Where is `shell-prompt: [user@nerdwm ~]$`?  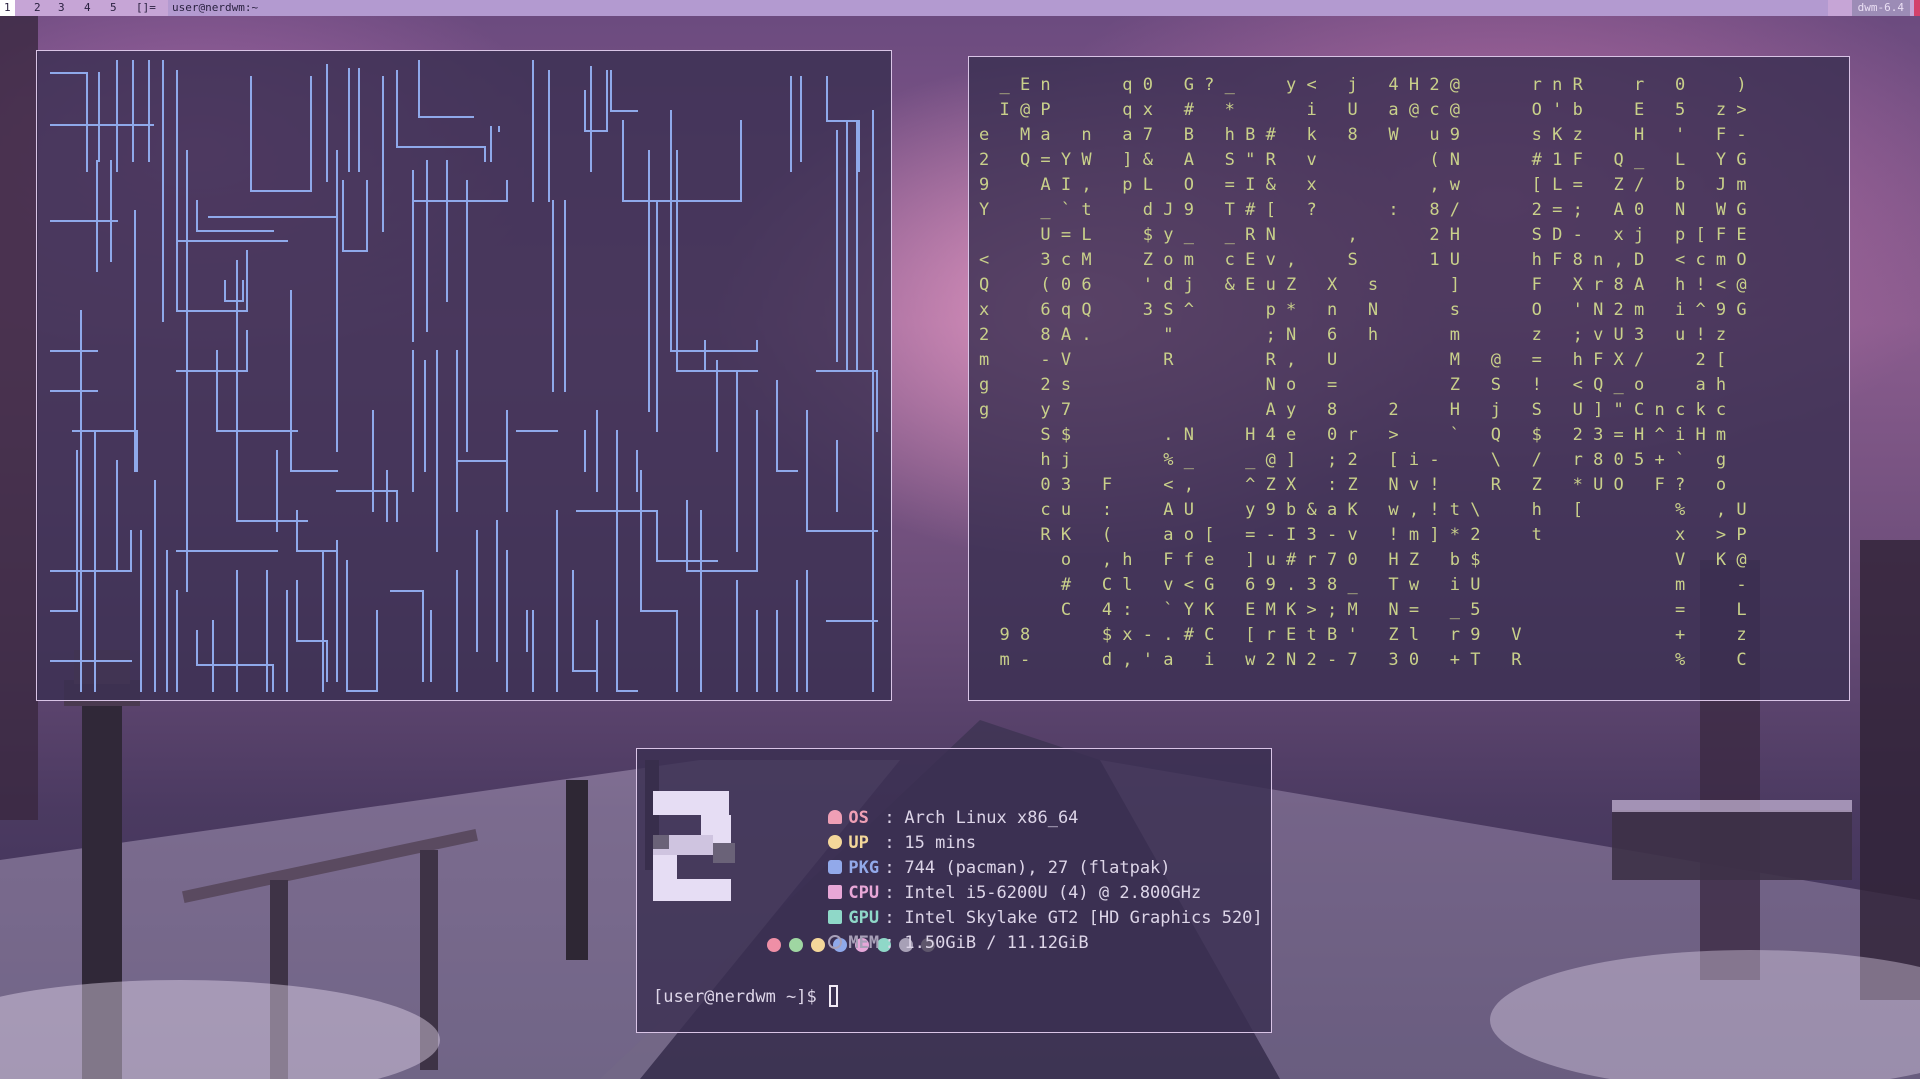 shell-prompt: [user@nerdwm ~]$ is located at coordinates (745, 996).